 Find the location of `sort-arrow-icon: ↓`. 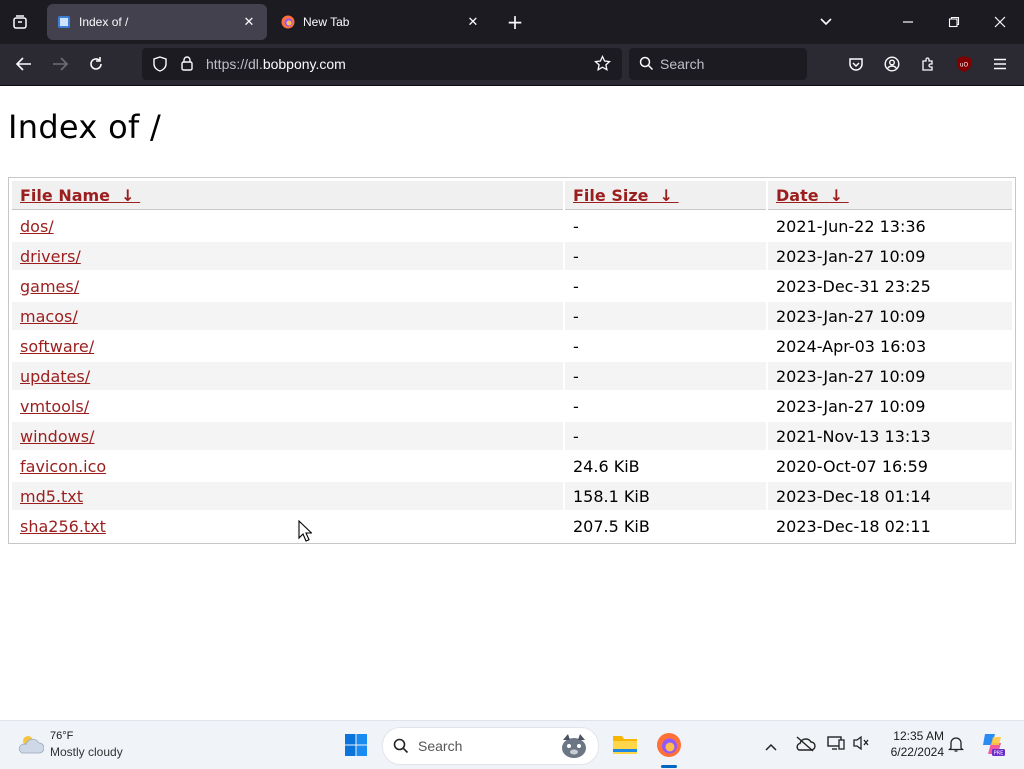

sort-arrow-icon: ↓ is located at coordinates (836, 195).